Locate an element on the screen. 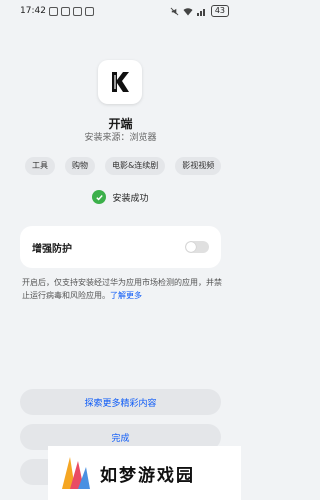 This screenshot has width=320, height=500. category-tag: 工具 is located at coordinates (40, 166).